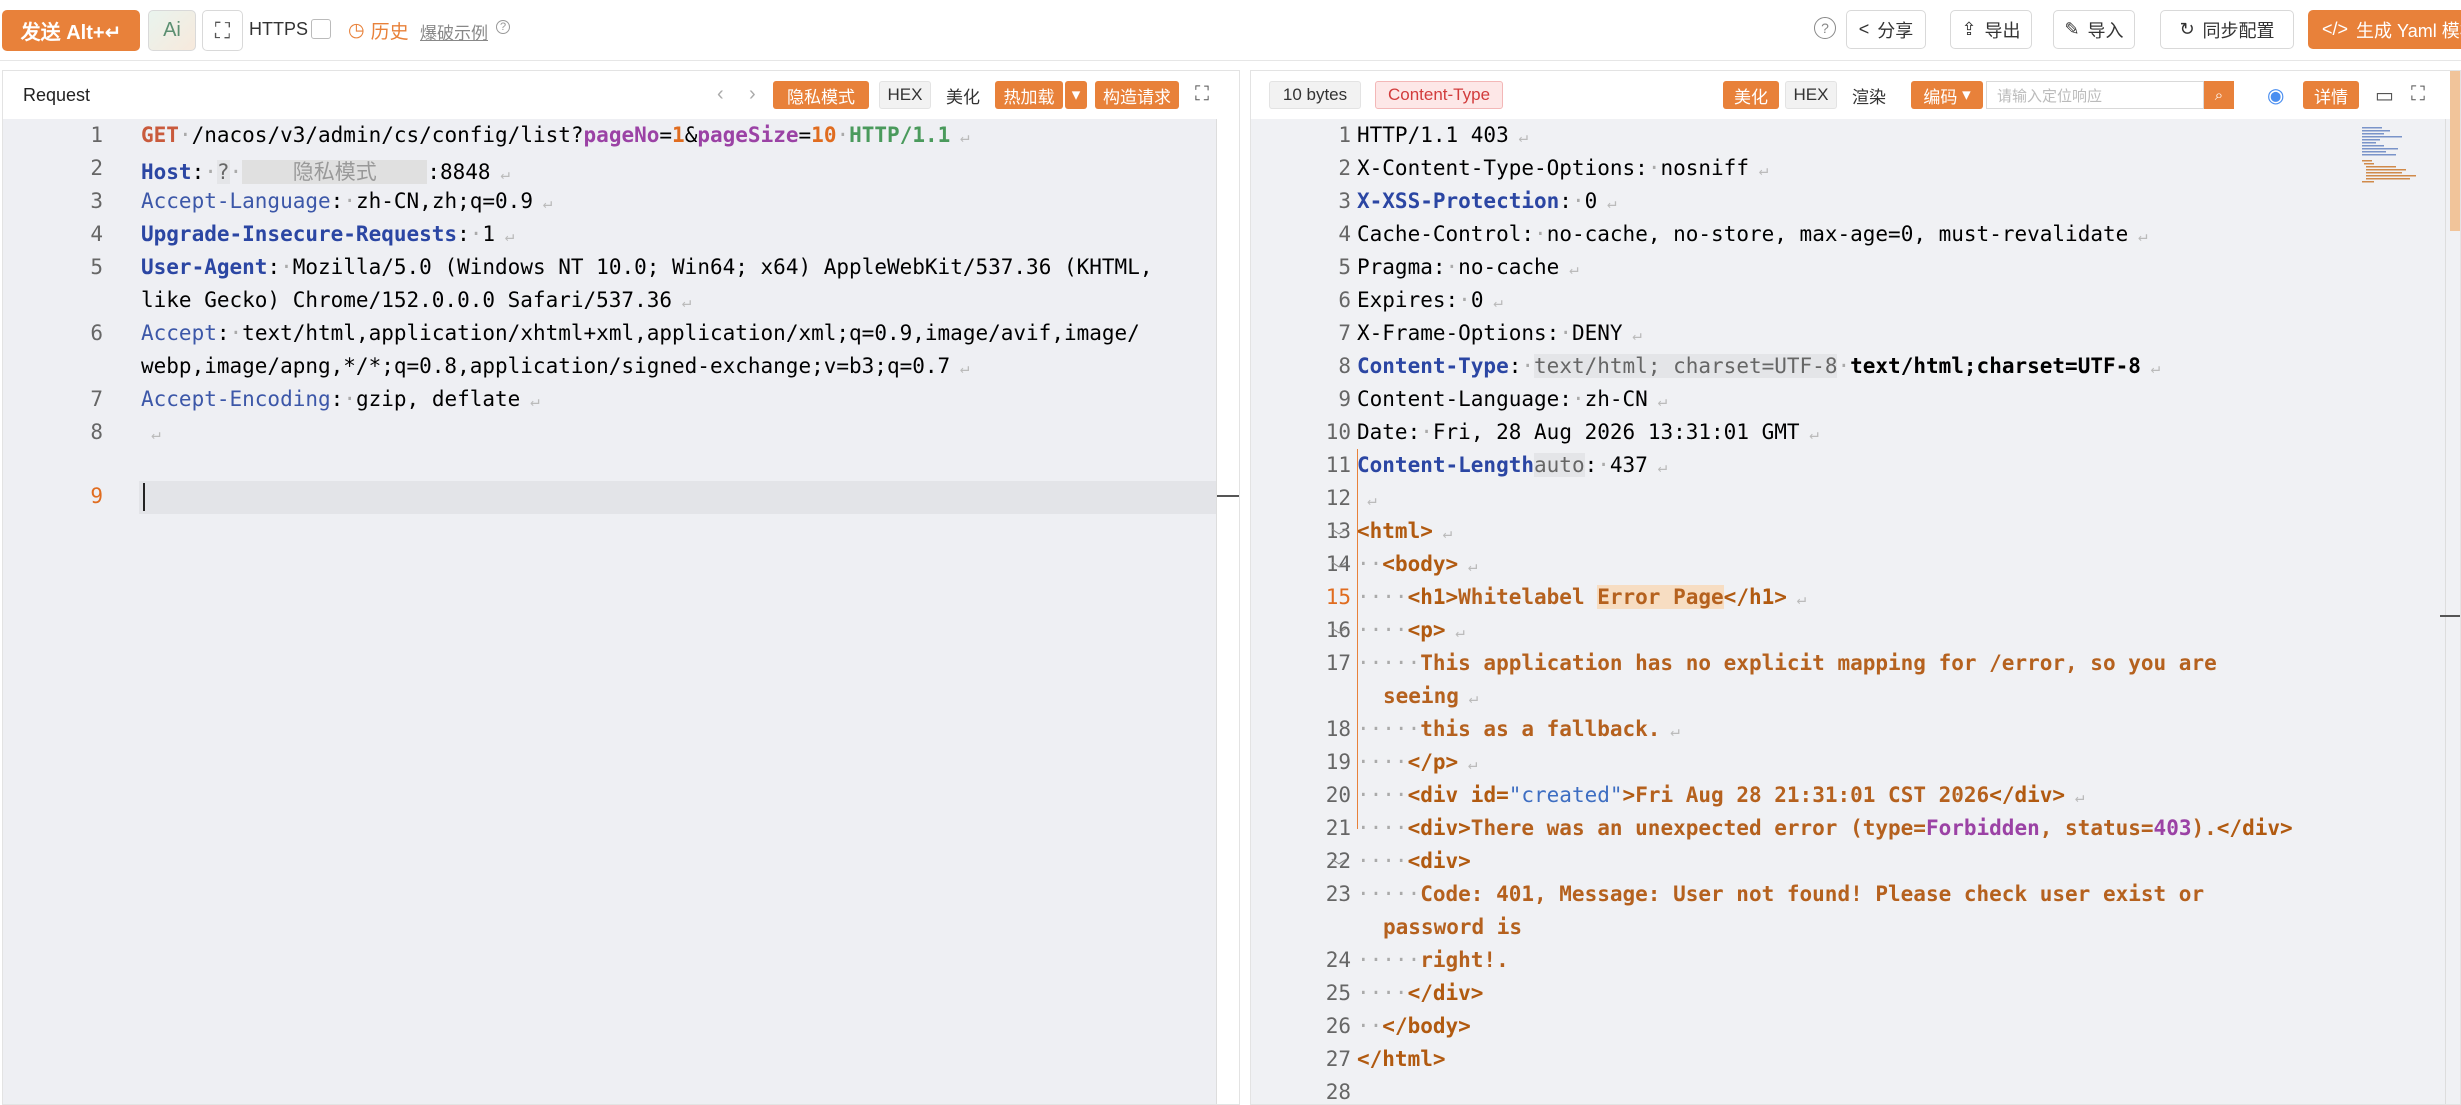 The height and width of the screenshot is (1105, 2461). I want to click on header-key: Upgrade-Insecure-Requests, so click(299, 234).